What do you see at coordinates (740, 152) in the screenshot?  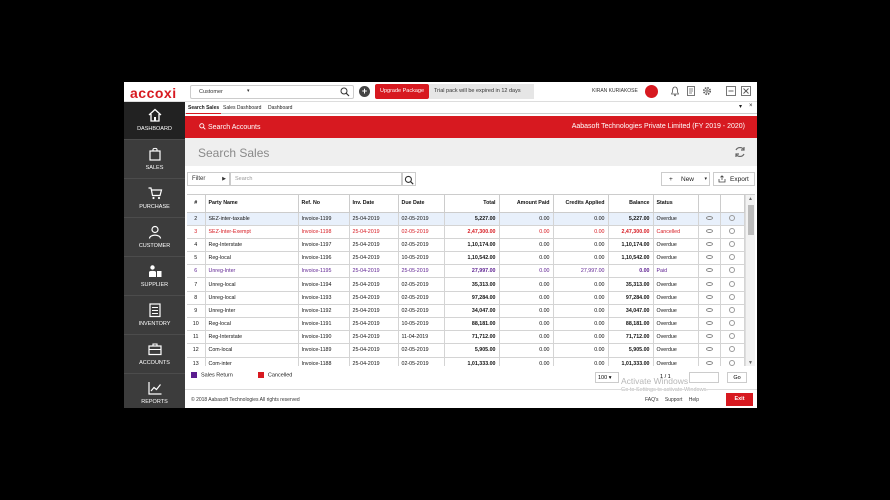 I see `refresh-icon` at bounding box center [740, 152].